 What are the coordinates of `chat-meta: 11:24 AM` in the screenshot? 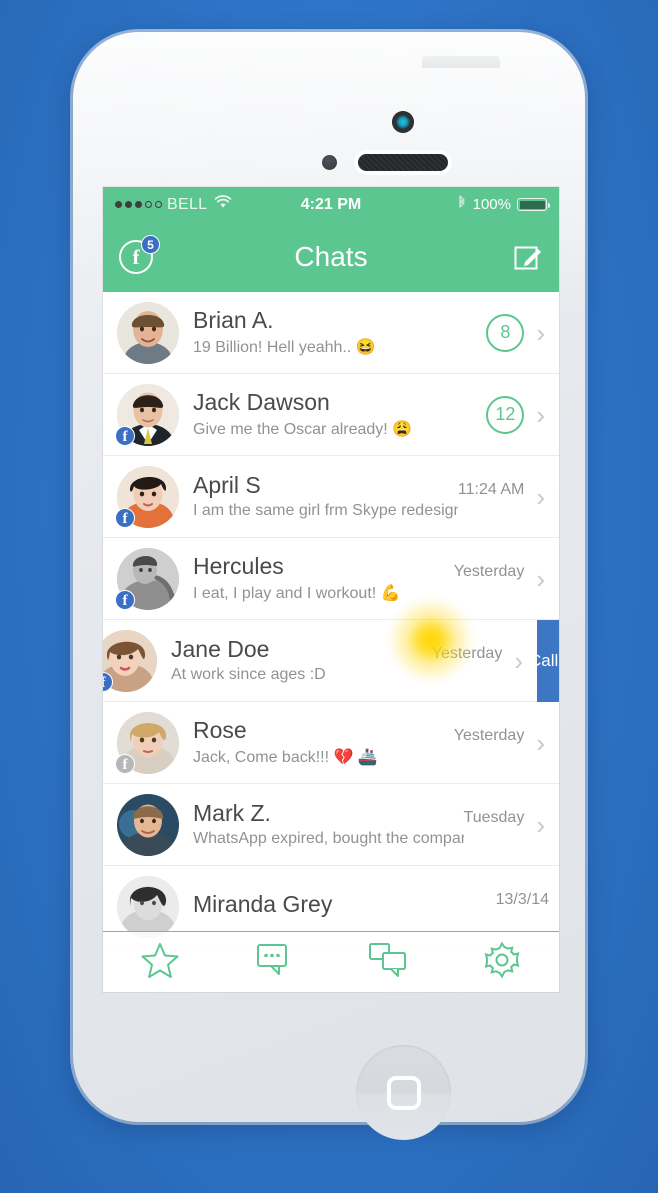 It's located at (491, 496).